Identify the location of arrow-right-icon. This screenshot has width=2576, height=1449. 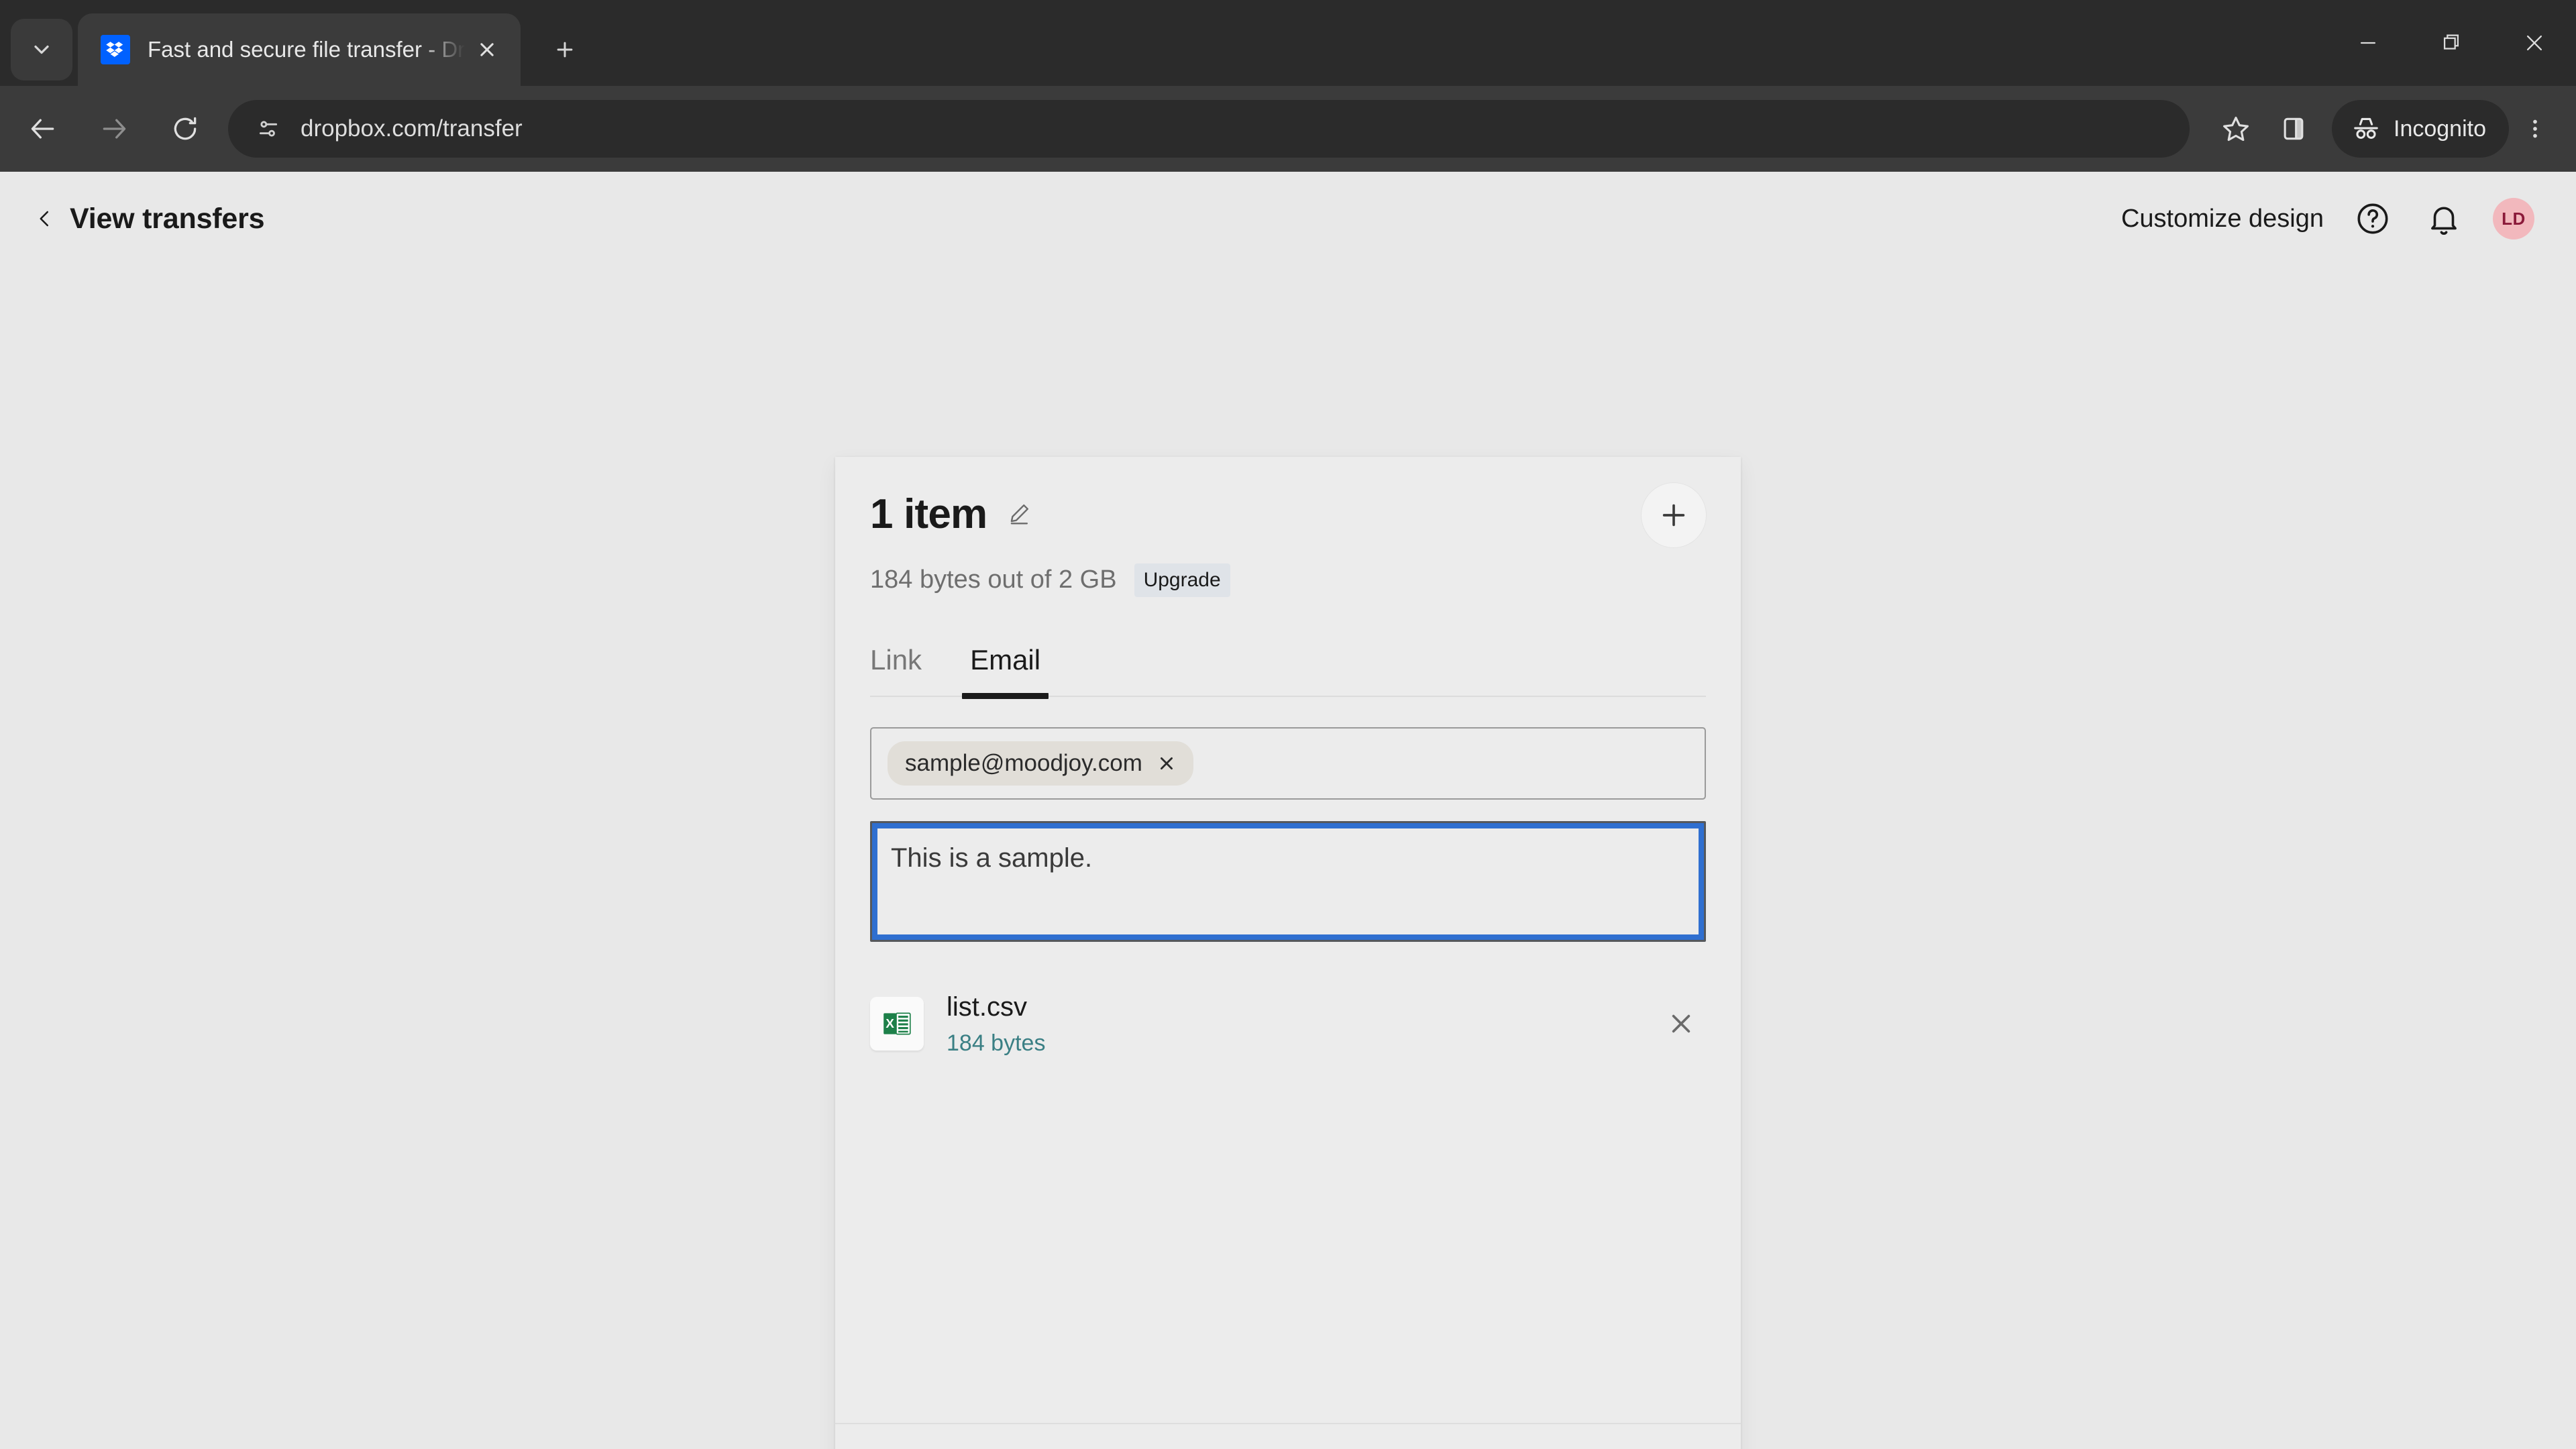
(114, 129).